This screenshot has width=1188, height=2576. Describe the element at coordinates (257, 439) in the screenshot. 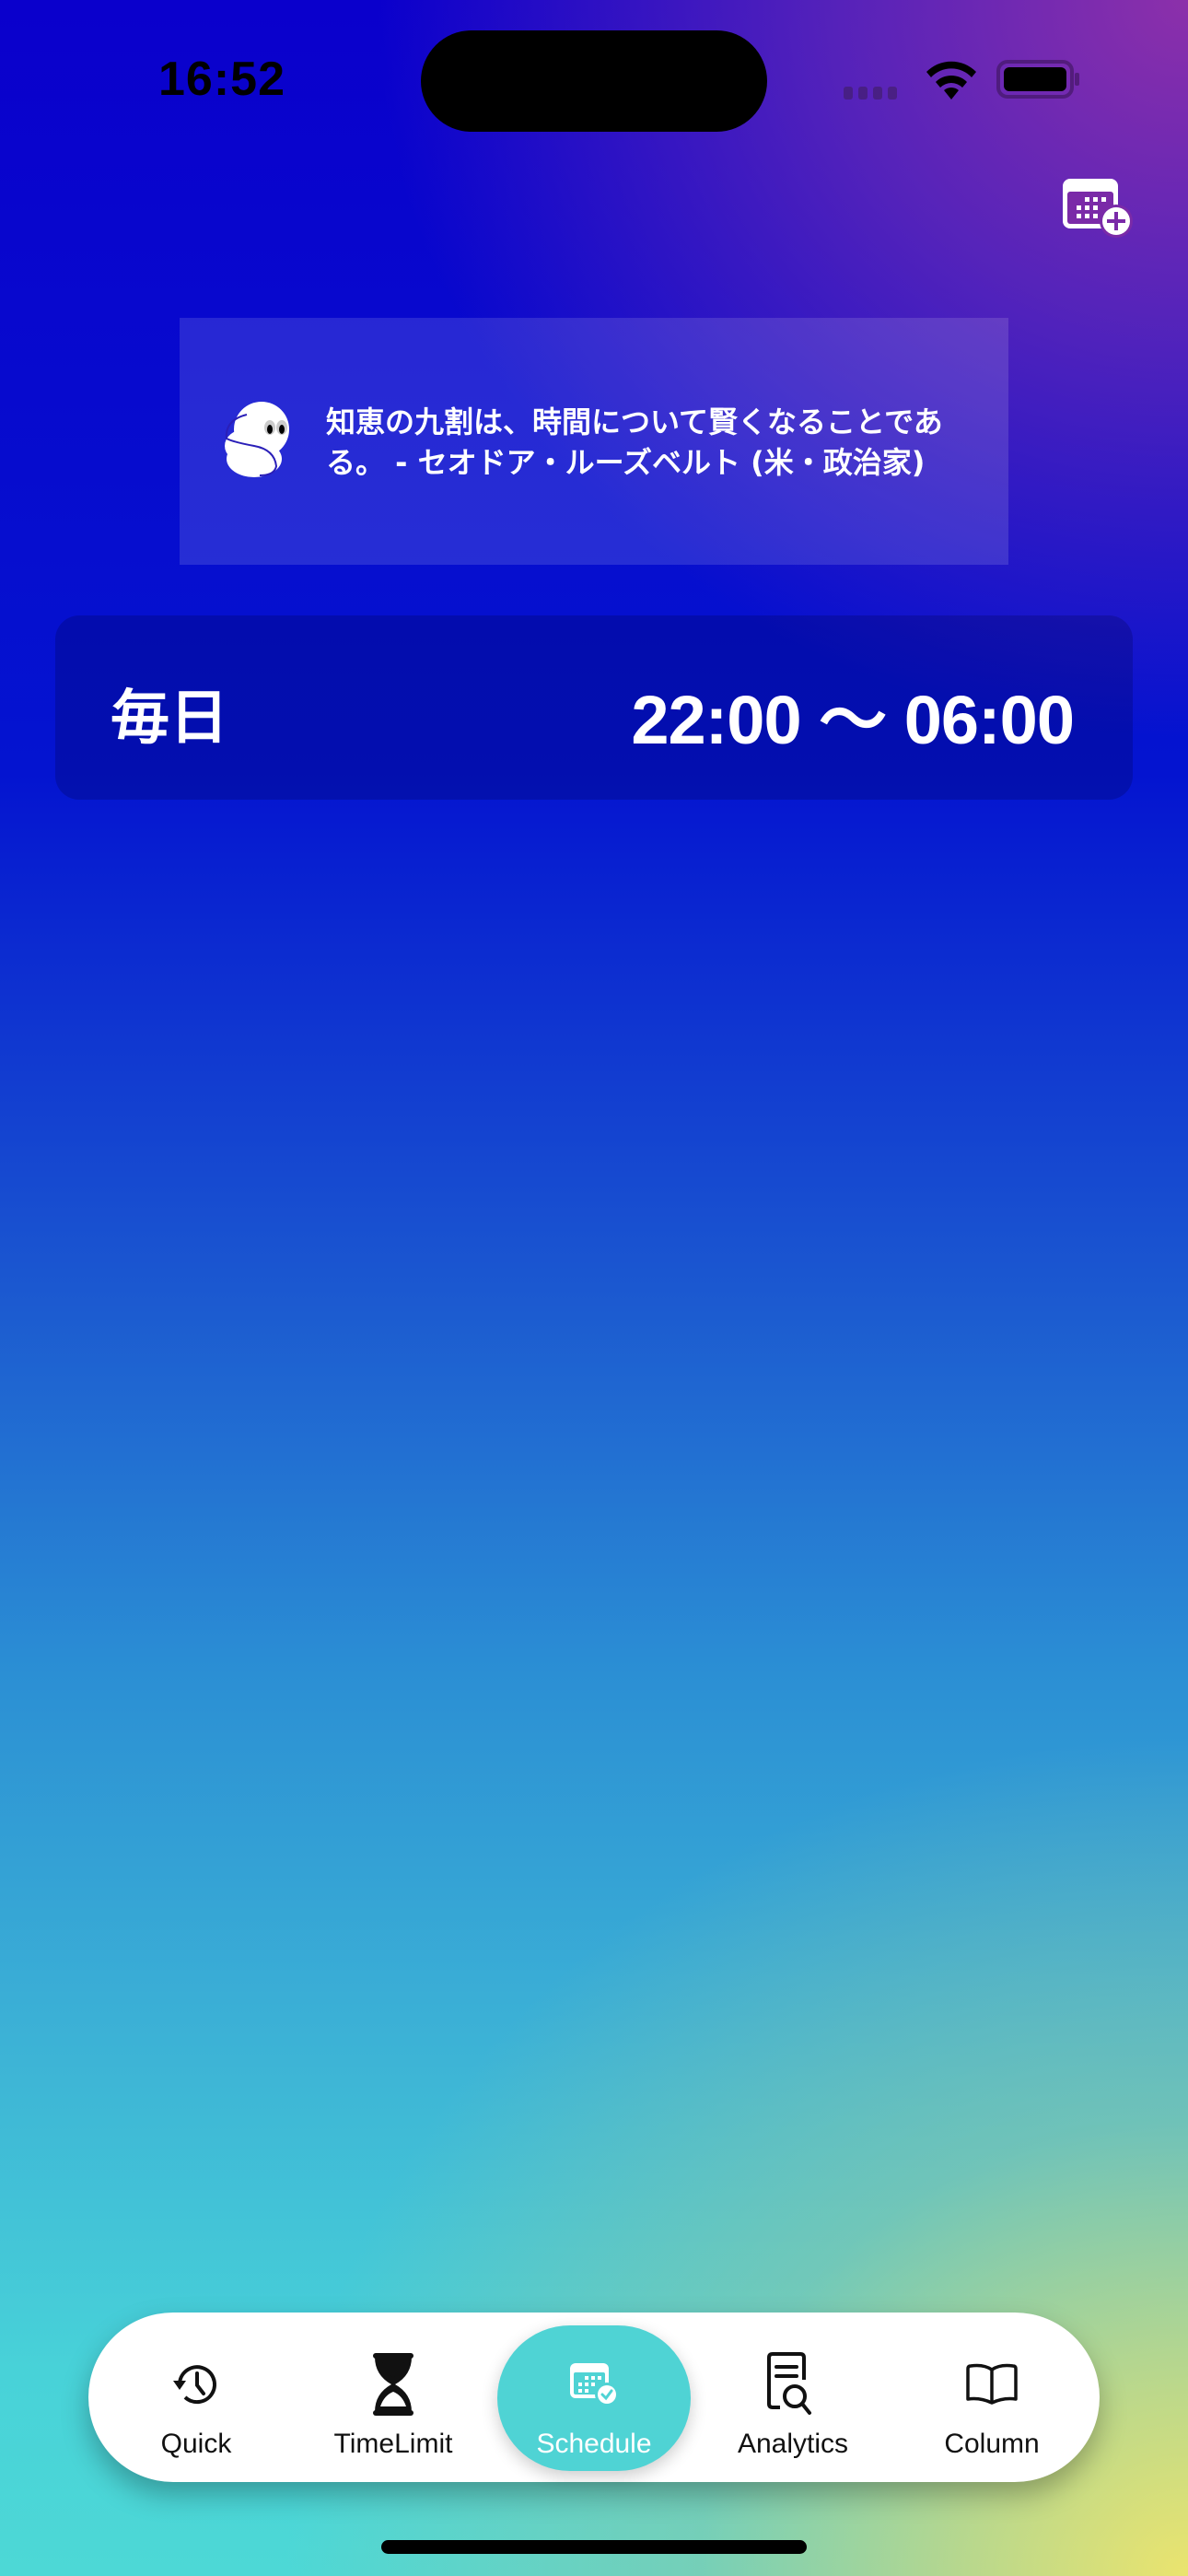

I see `ghost-mascot-icon` at that location.